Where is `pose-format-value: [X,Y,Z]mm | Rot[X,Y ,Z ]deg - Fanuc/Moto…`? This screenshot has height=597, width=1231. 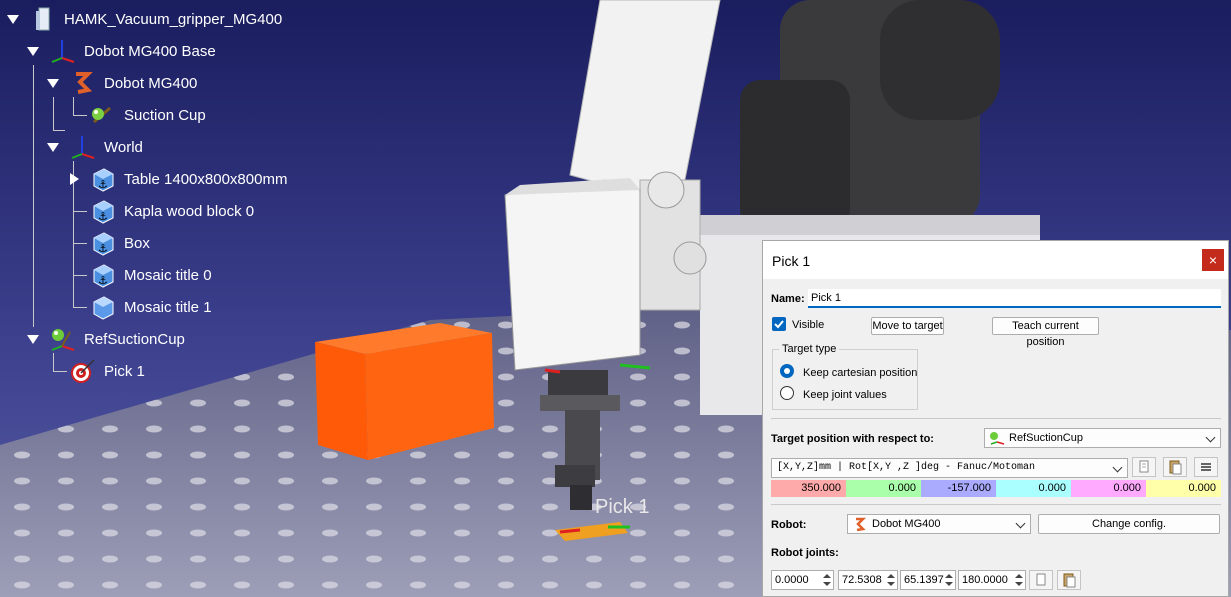
pose-format-value: [X,Y,Z]mm | Rot[X,Y ,Z ]deg - Fanuc/Moto… is located at coordinates (906, 467).